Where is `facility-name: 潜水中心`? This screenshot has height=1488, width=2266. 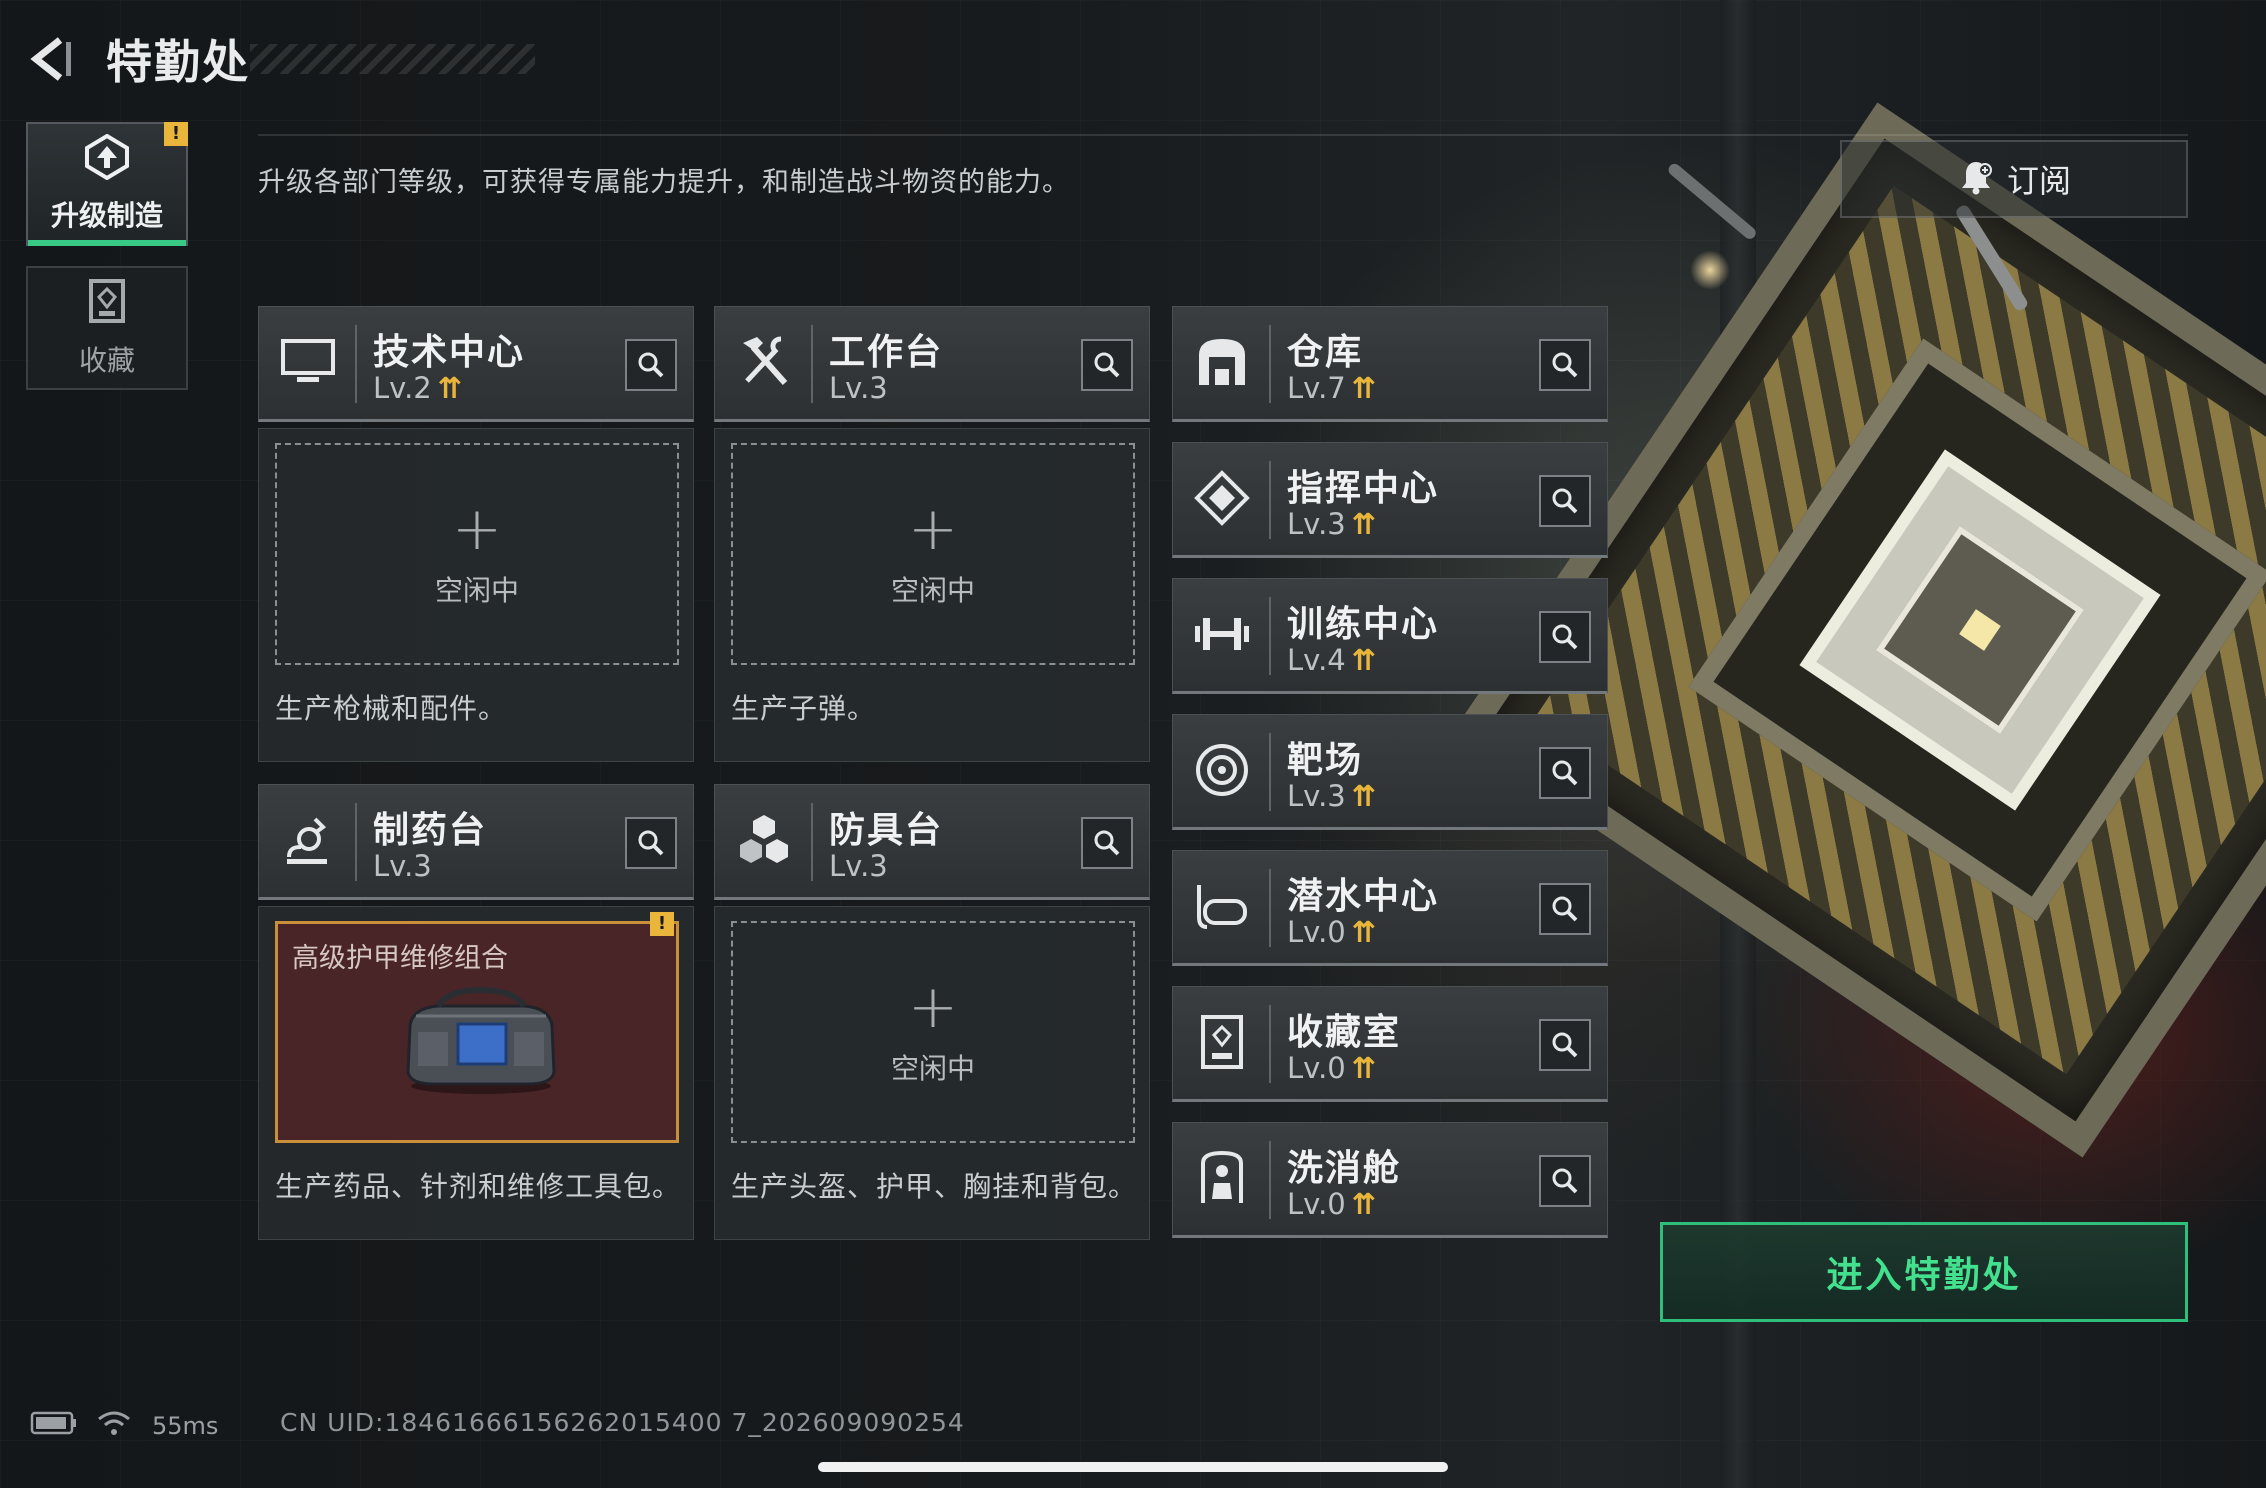
facility-name: 潜水中心 is located at coordinates (1363, 896).